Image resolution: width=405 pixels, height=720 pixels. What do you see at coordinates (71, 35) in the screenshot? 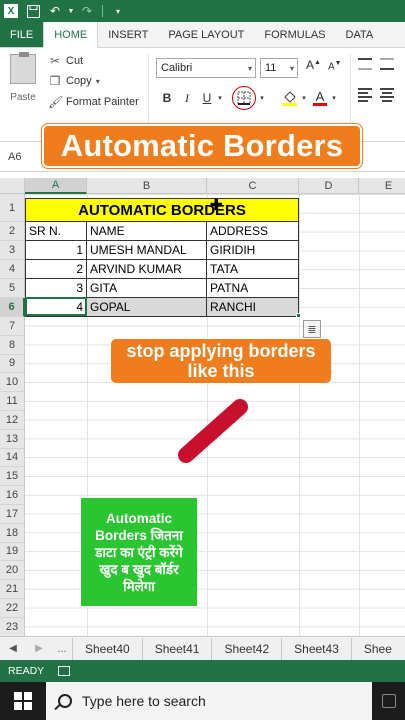
I see `tab-home: HOME` at bounding box center [71, 35].